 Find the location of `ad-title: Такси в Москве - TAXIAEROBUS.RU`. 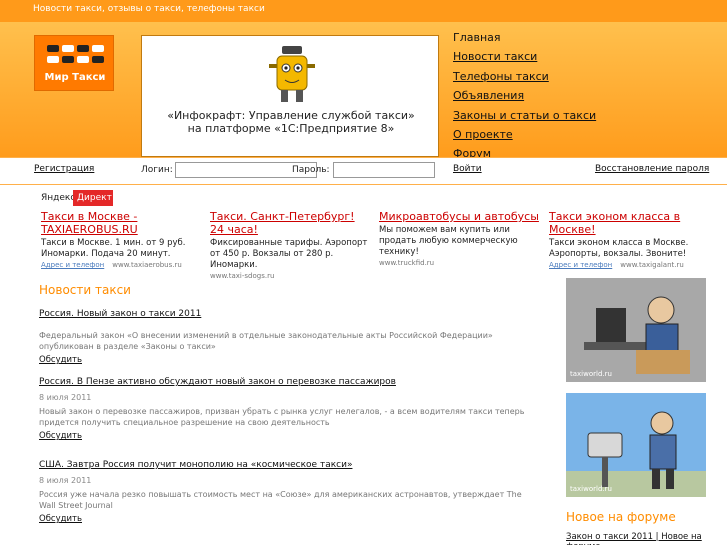

ad-title: Такси в Москве - TAXIAEROBUS.RU is located at coordinates (121, 223).